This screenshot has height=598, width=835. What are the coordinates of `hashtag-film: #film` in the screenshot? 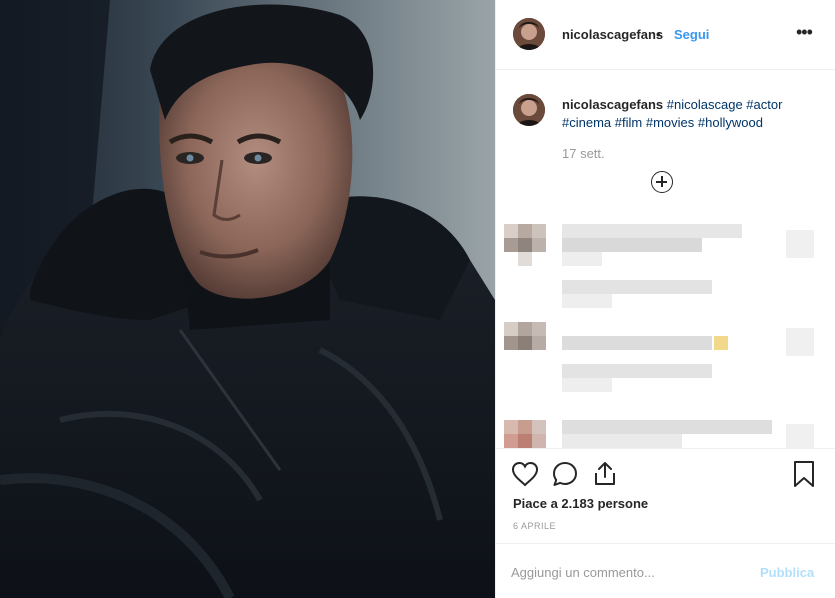 It's located at (628, 122).